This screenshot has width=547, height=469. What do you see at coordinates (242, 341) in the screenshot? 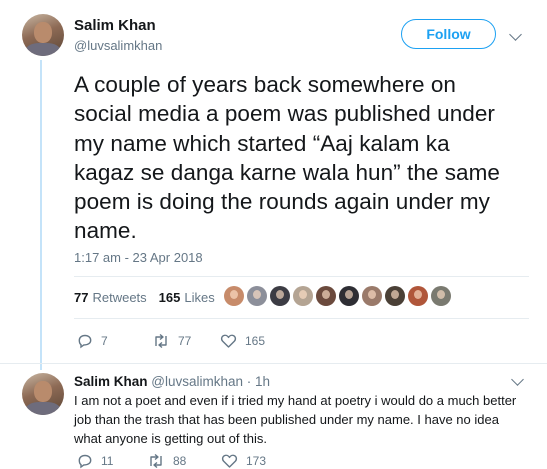
I see `like-action: 165` at bounding box center [242, 341].